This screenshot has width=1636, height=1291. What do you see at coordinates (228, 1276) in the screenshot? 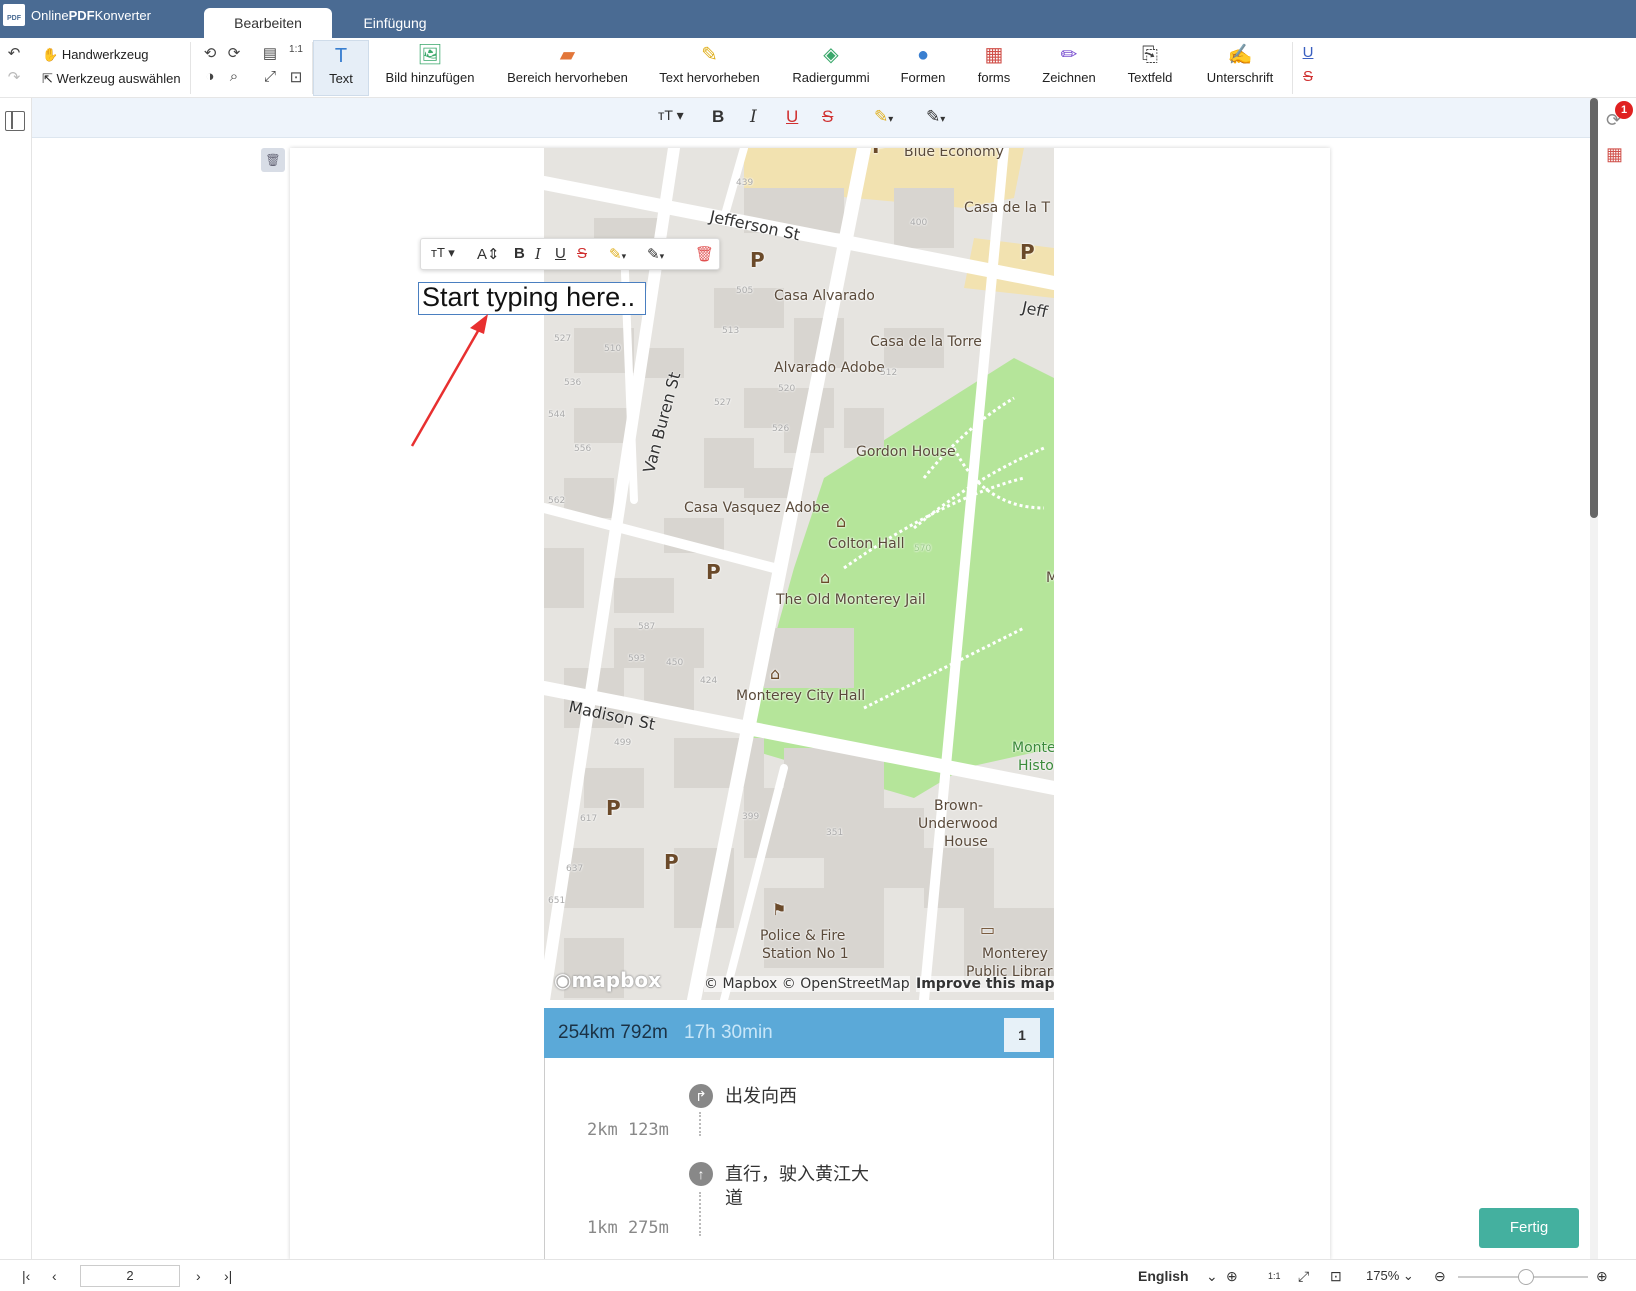
I see `last-page-icon: ›|` at bounding box center [228, 1276].